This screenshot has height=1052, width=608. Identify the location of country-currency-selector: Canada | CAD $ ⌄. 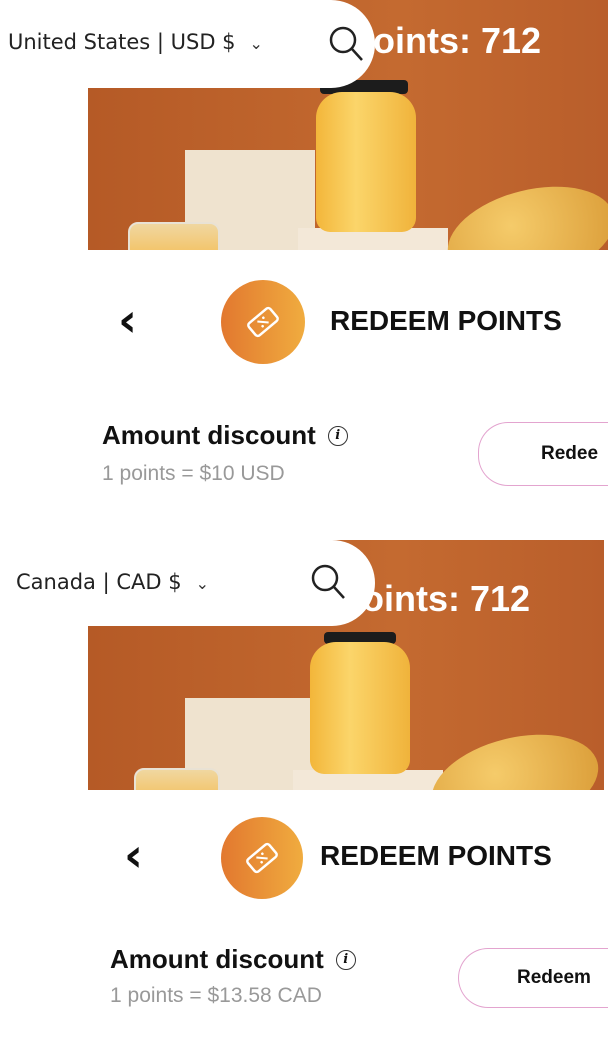
(112, 582).